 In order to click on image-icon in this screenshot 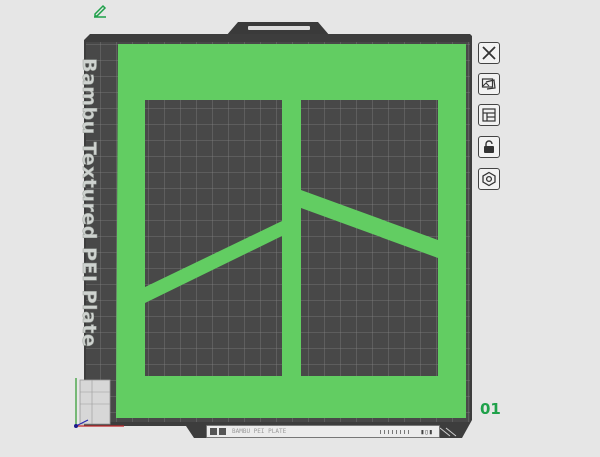, I will do `click(488, 84)`.